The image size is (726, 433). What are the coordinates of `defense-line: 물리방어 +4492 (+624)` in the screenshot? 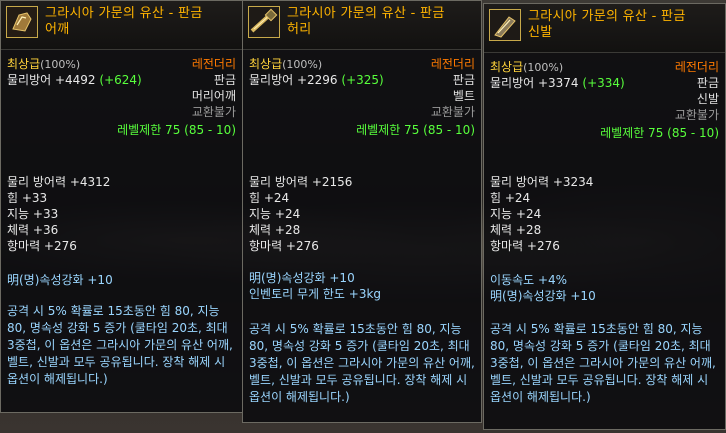 It's located at (74, 80).